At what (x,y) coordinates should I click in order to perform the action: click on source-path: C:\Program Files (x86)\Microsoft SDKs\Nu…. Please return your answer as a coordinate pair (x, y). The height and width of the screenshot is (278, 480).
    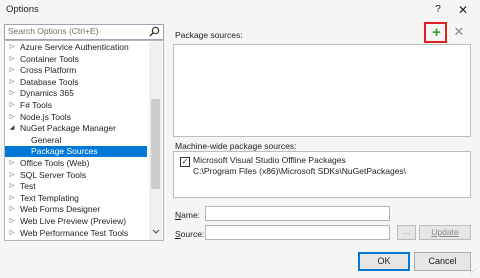
    Looking at the image, I should click on (300, 171).